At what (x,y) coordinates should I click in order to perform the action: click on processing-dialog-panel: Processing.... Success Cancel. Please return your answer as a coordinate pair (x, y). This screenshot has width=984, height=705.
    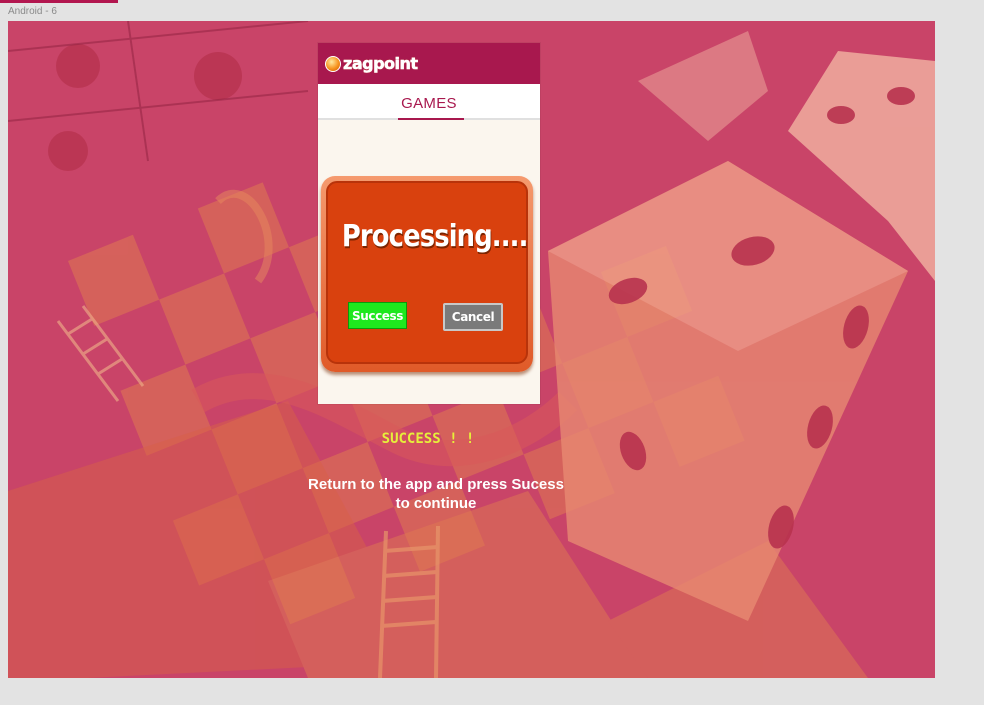
    Looking at the image, I should click on (427, 272).